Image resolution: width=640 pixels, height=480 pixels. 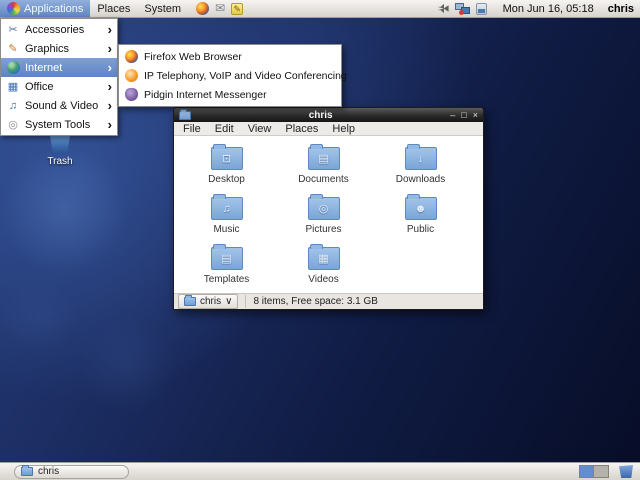 I want to click on folder-label: Desktop, so click(x=226, y=179).